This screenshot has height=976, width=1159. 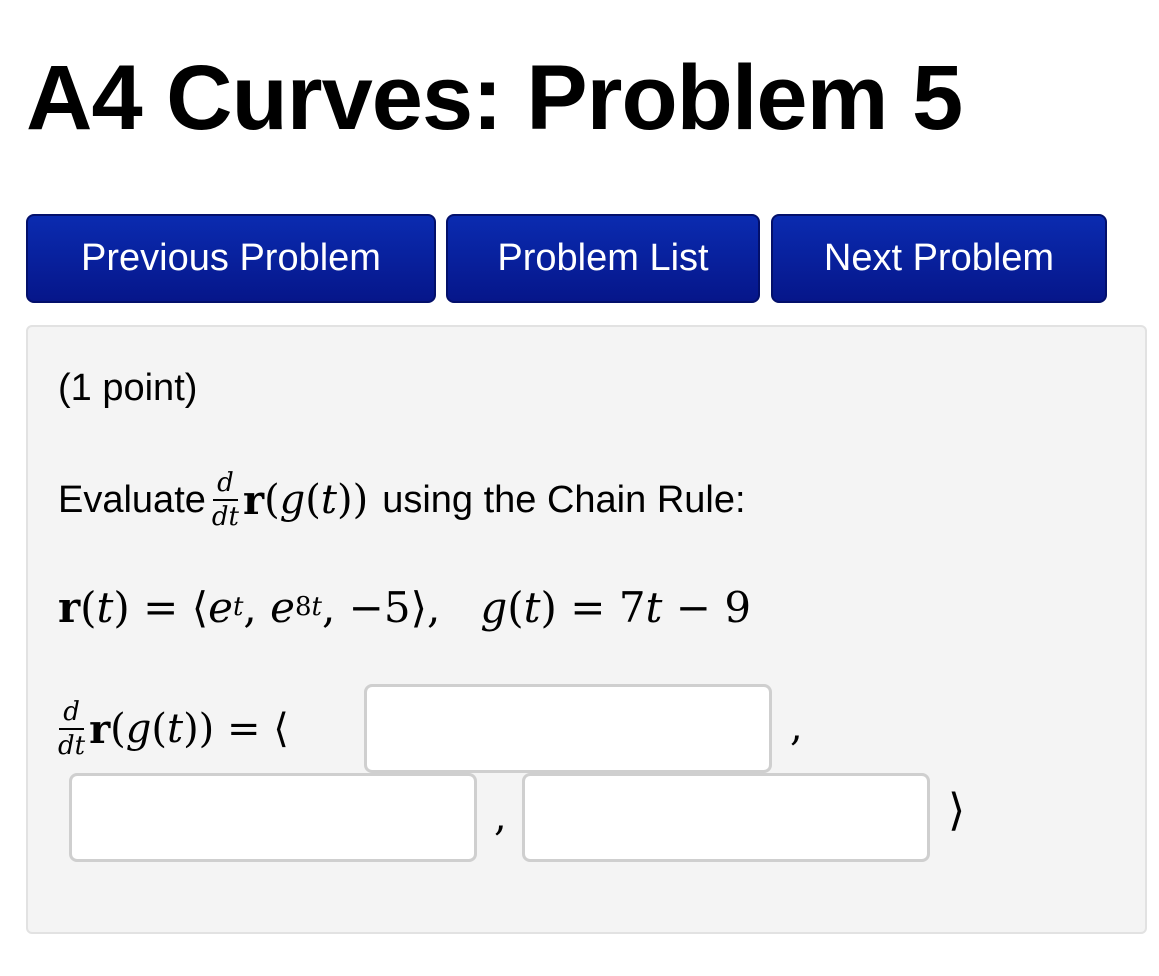 I want to click on previous-problem-button: Previous Problem, so click(x=231, y=258).